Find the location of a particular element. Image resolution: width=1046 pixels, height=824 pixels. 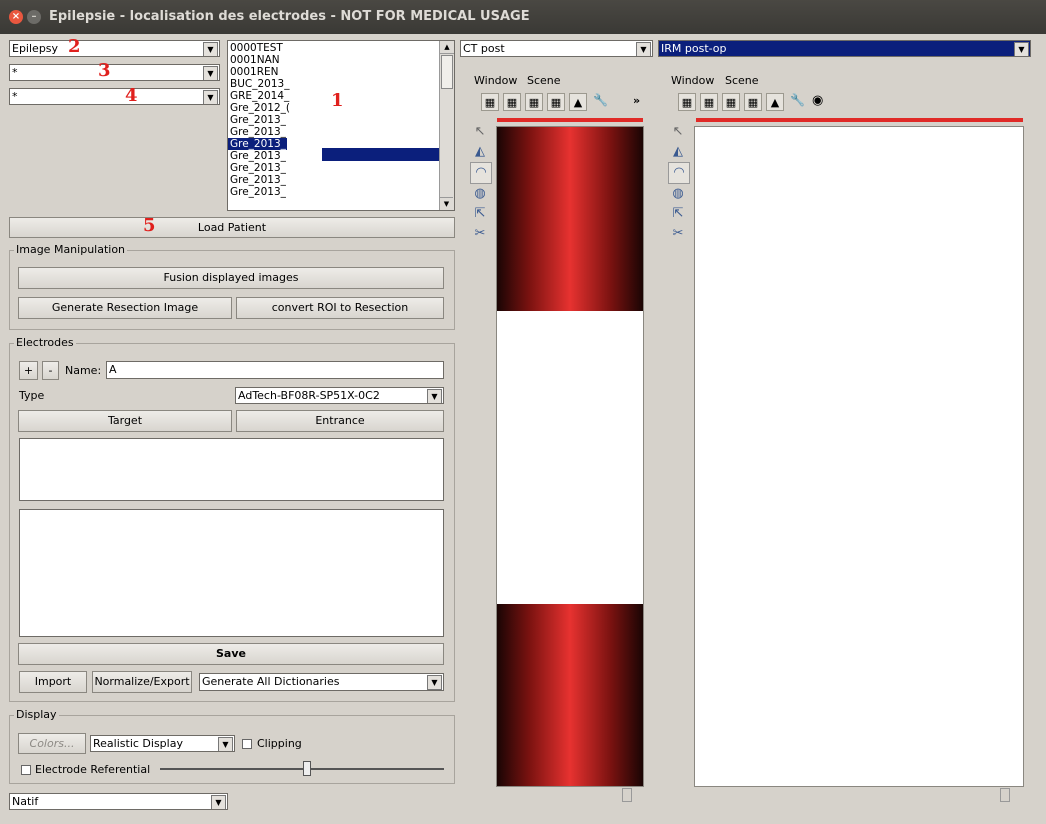

patient-list-scrollbar: ▲ ▼ is located at coordinates (446, 125).